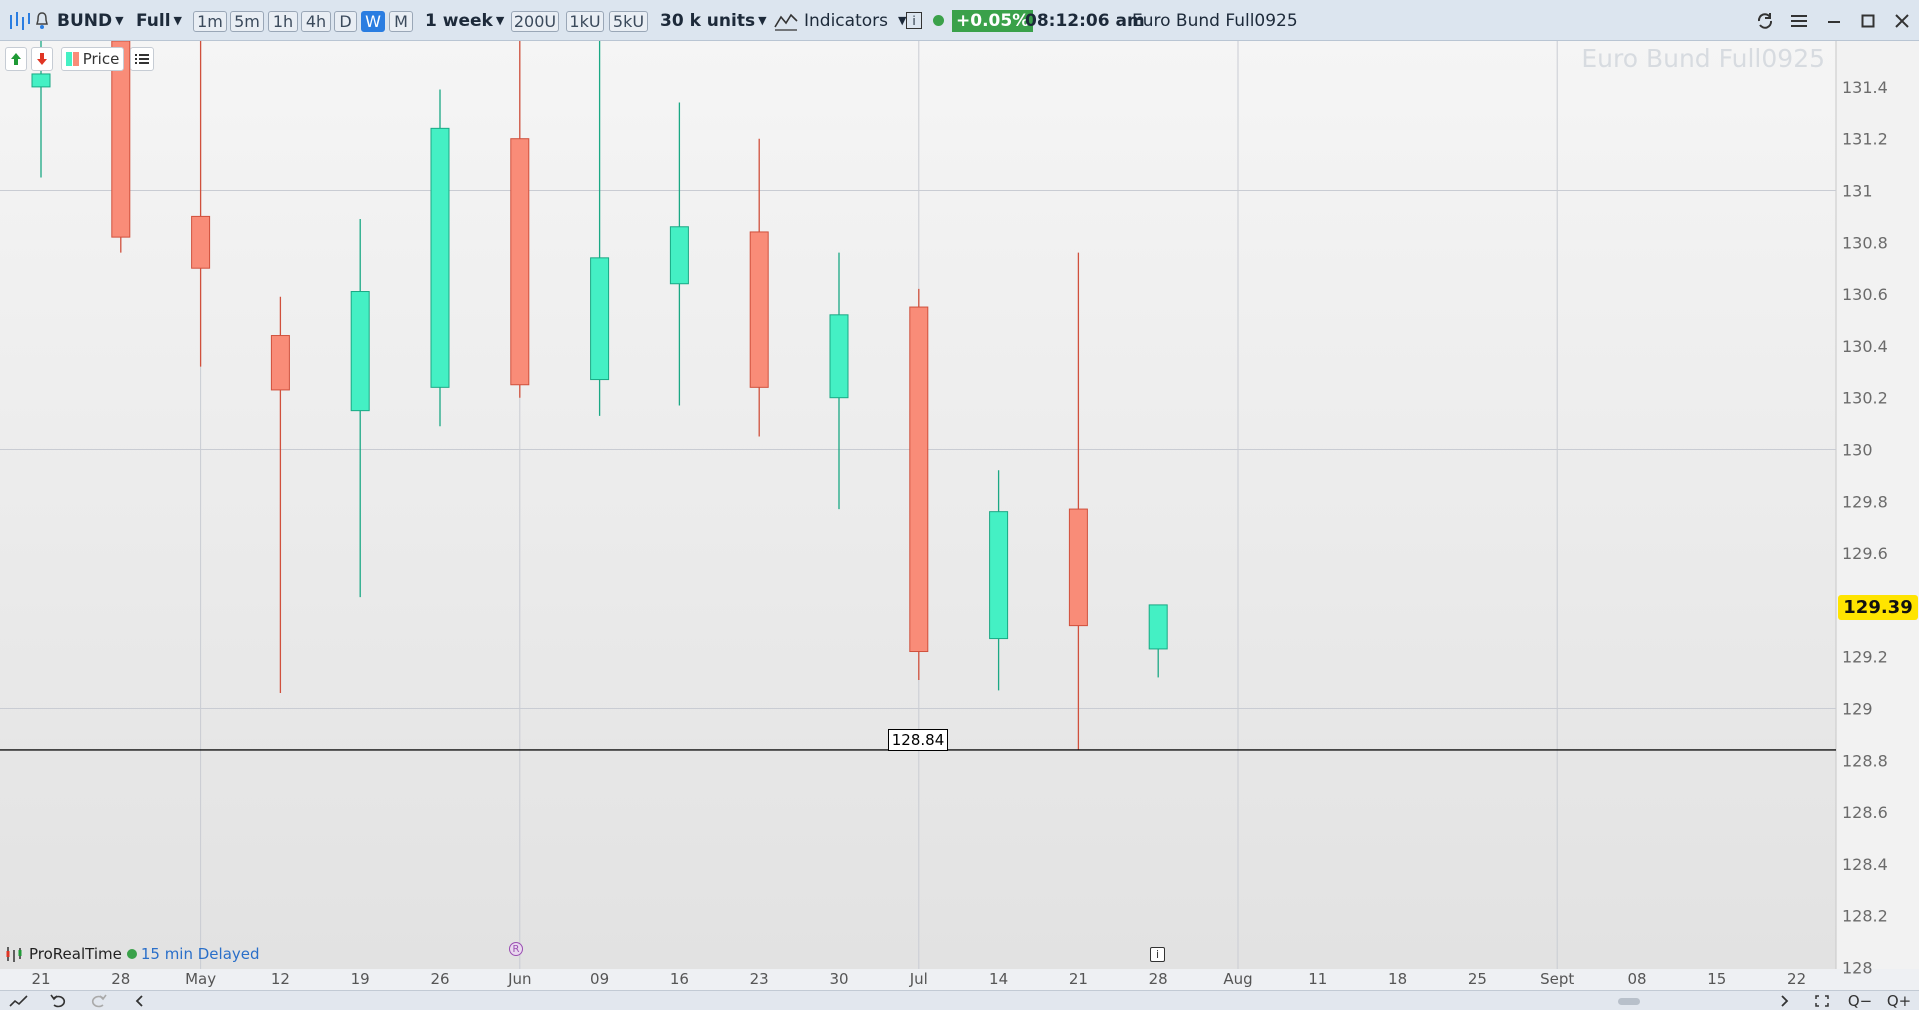 This screenshot has width=1919, height=1011. Describe the element at coordinates (1799, 21) in the screenshot. I see `menu-icon` at that location.